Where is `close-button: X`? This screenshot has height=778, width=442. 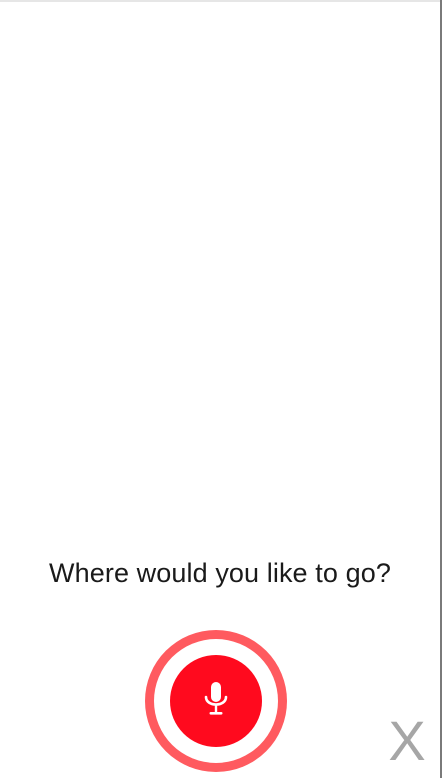
close-button: X is located at coordinates (407, 741).